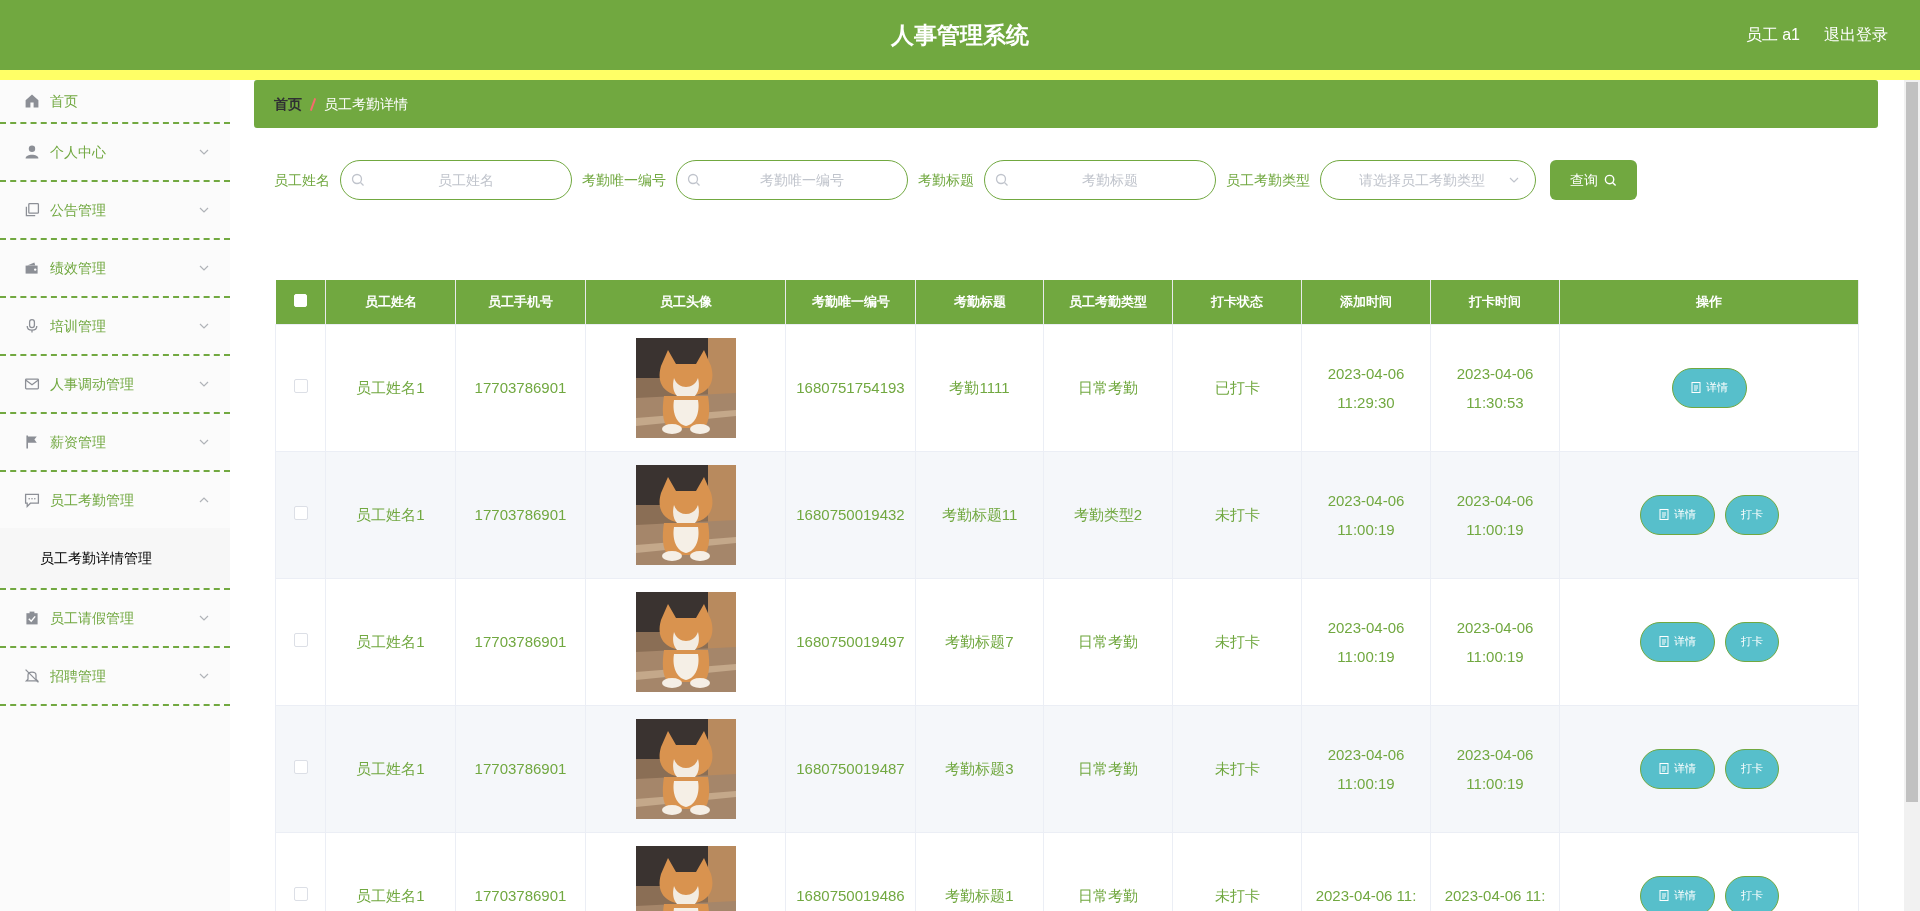  I want to click on sidebar-menu: 个人中心, so click(115, 152).